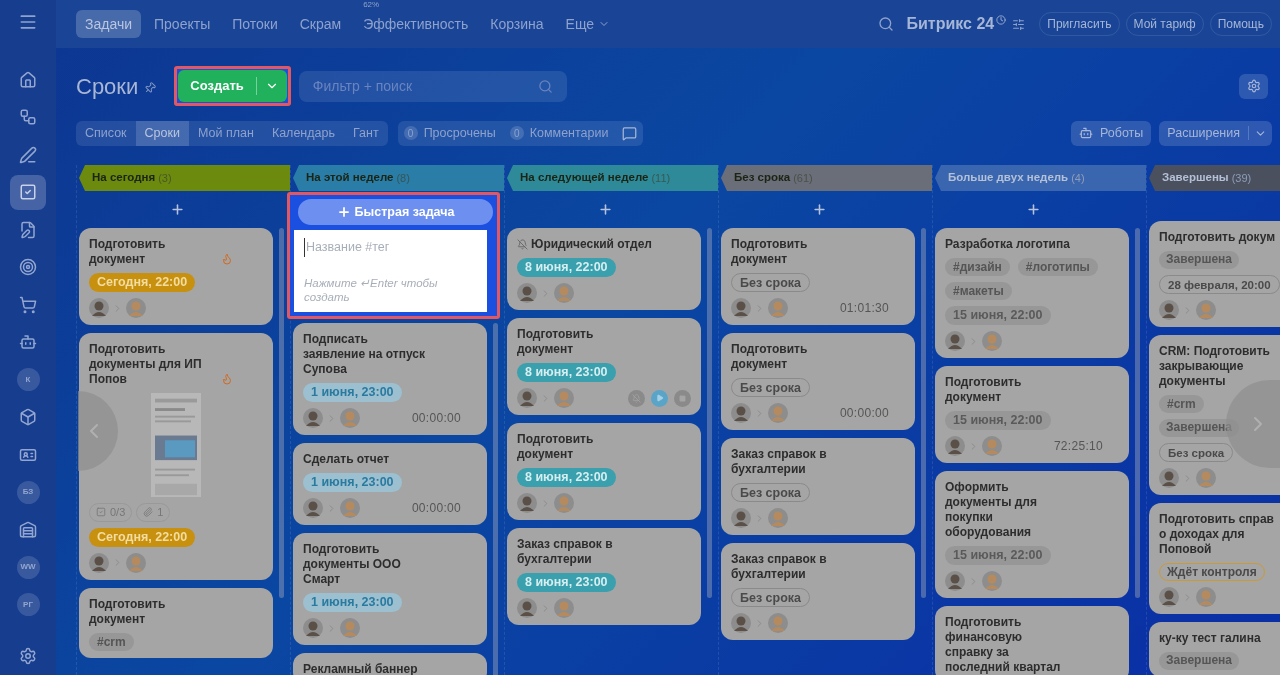 Image resolution: width=1280 pixels, height=675 pixels. I want to click on task-title: Юридический отдел, so click(591, 244).